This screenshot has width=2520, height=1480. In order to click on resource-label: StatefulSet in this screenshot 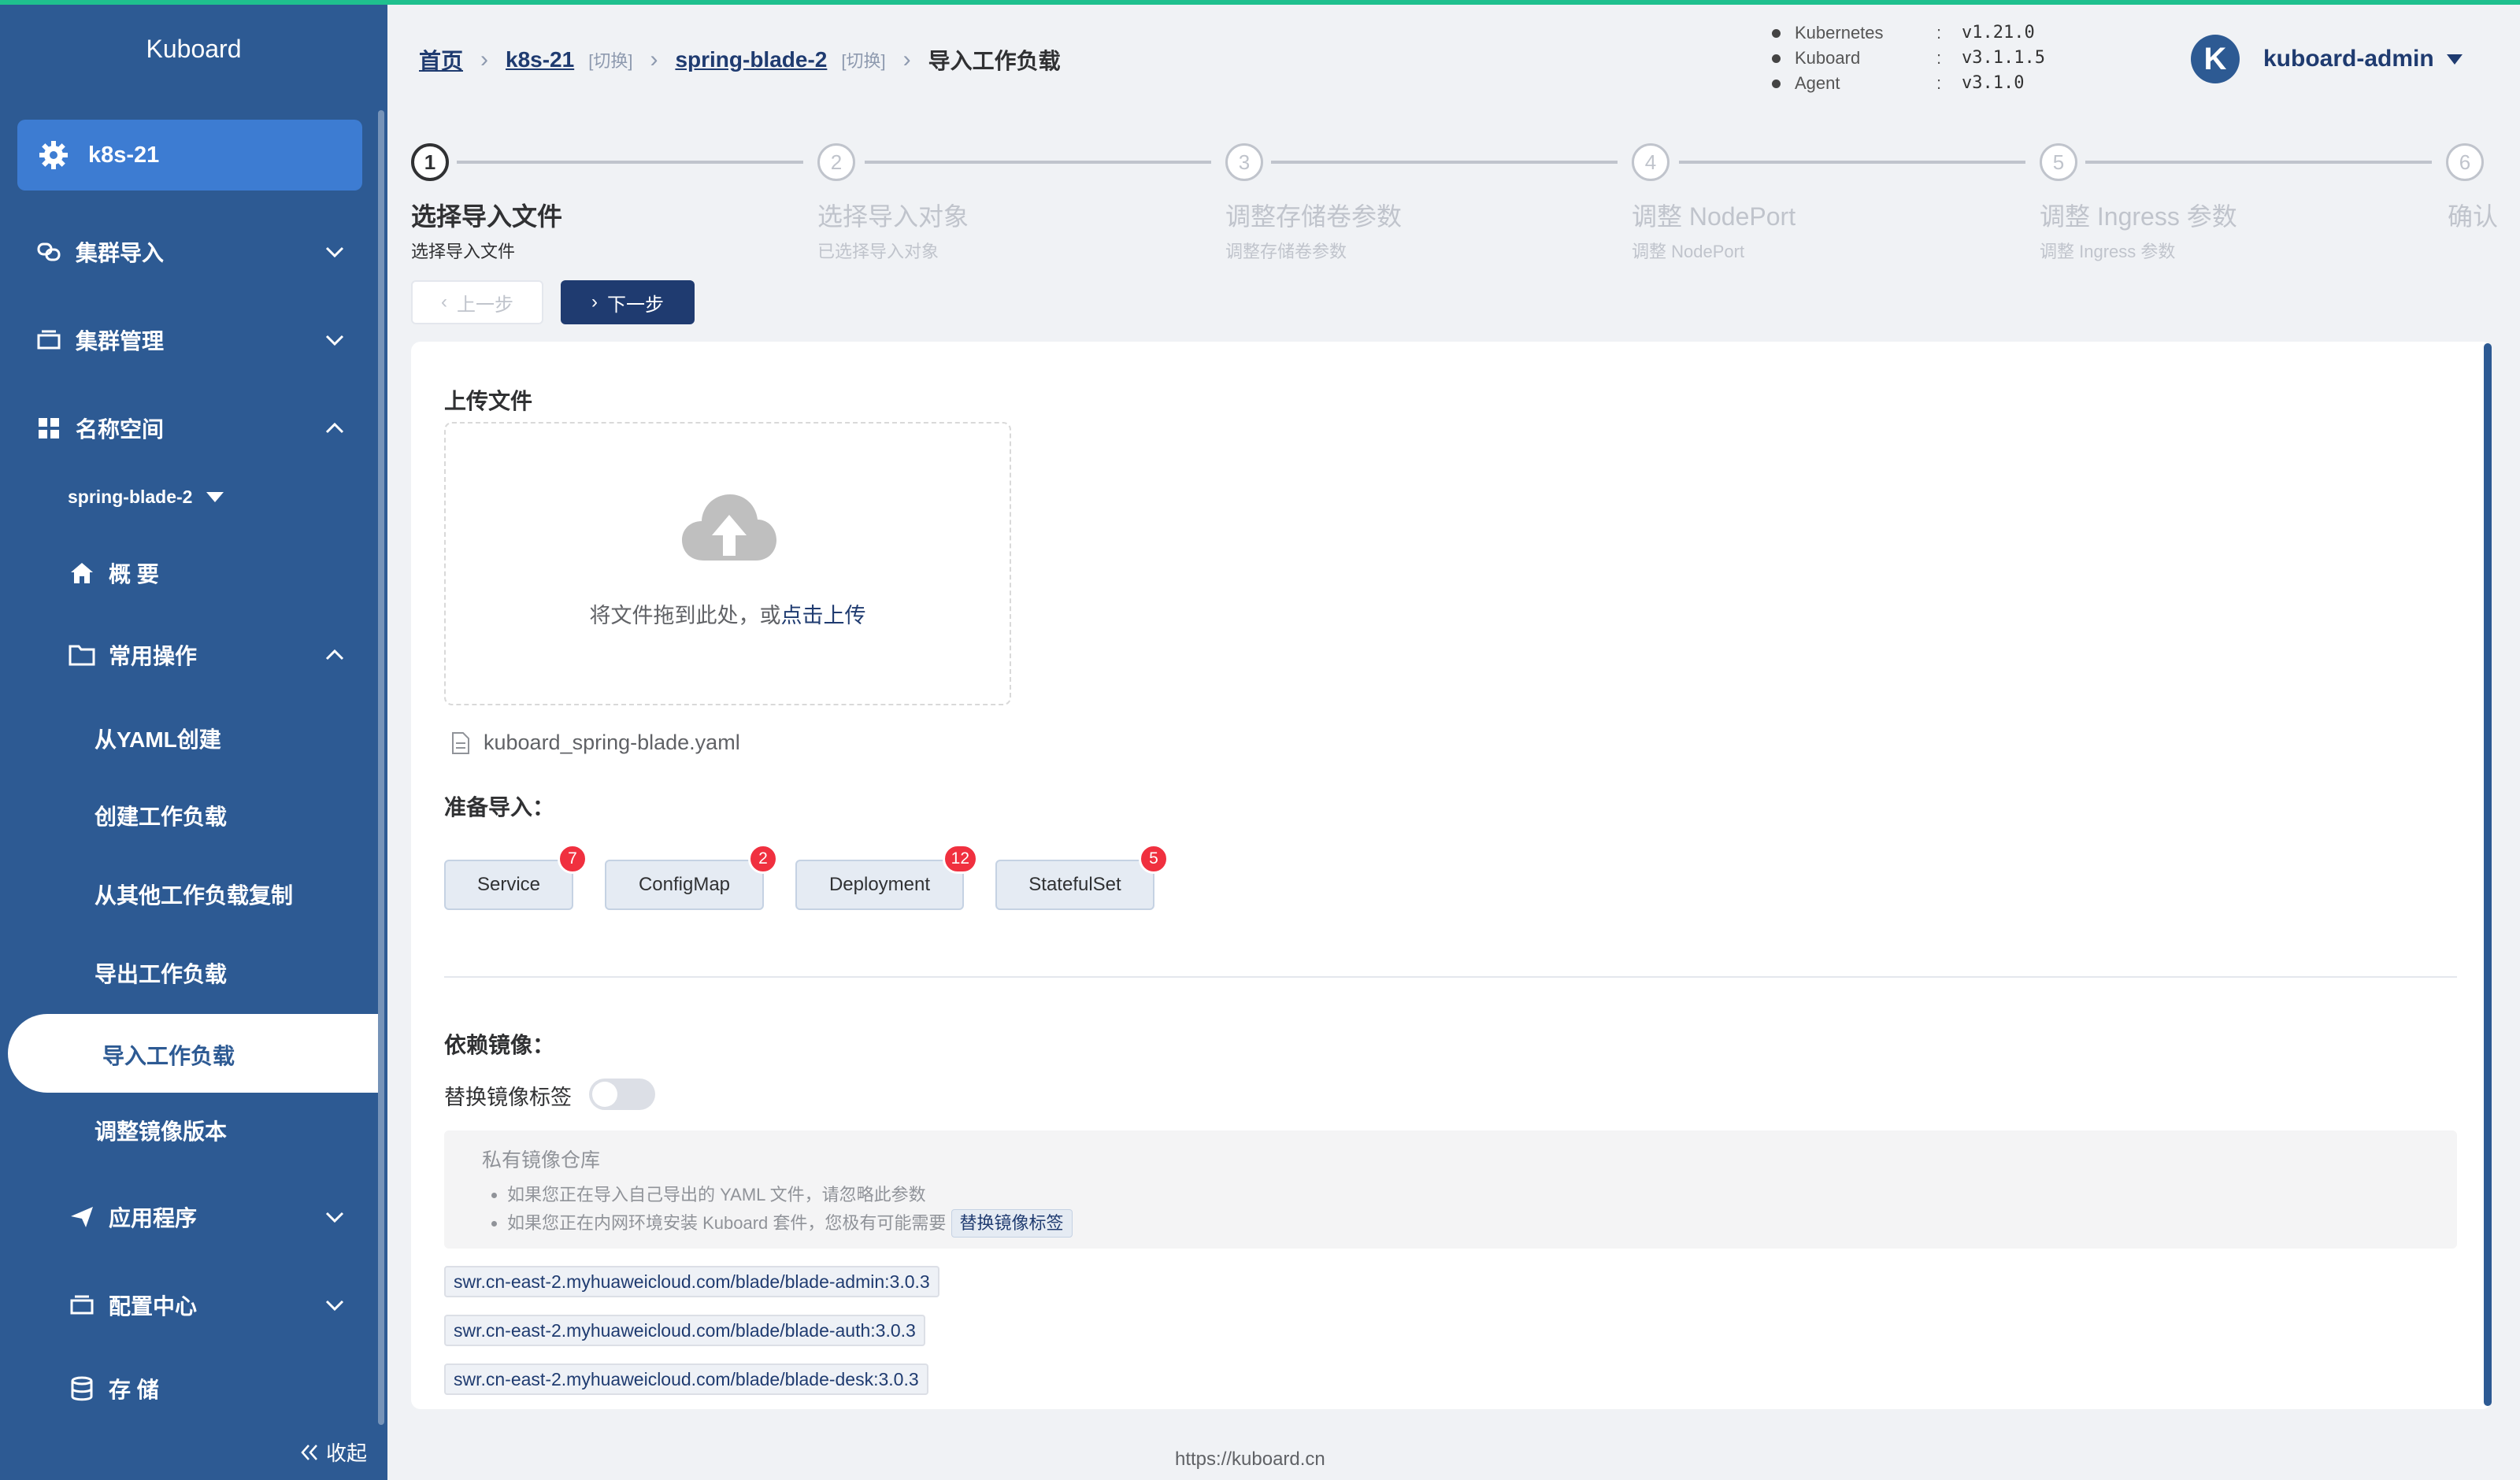, I will do `click(1074, 884)`.